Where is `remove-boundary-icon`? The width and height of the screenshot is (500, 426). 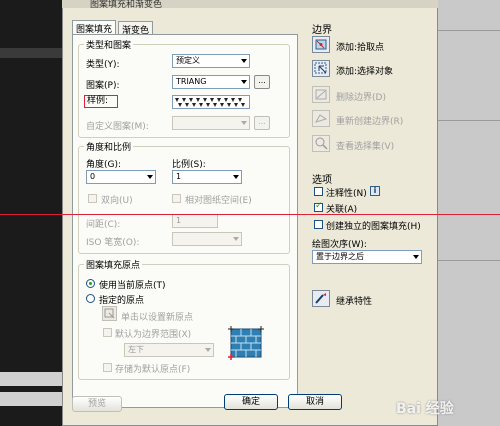 remove-boundary-icon is located at coordinates (321, 94).